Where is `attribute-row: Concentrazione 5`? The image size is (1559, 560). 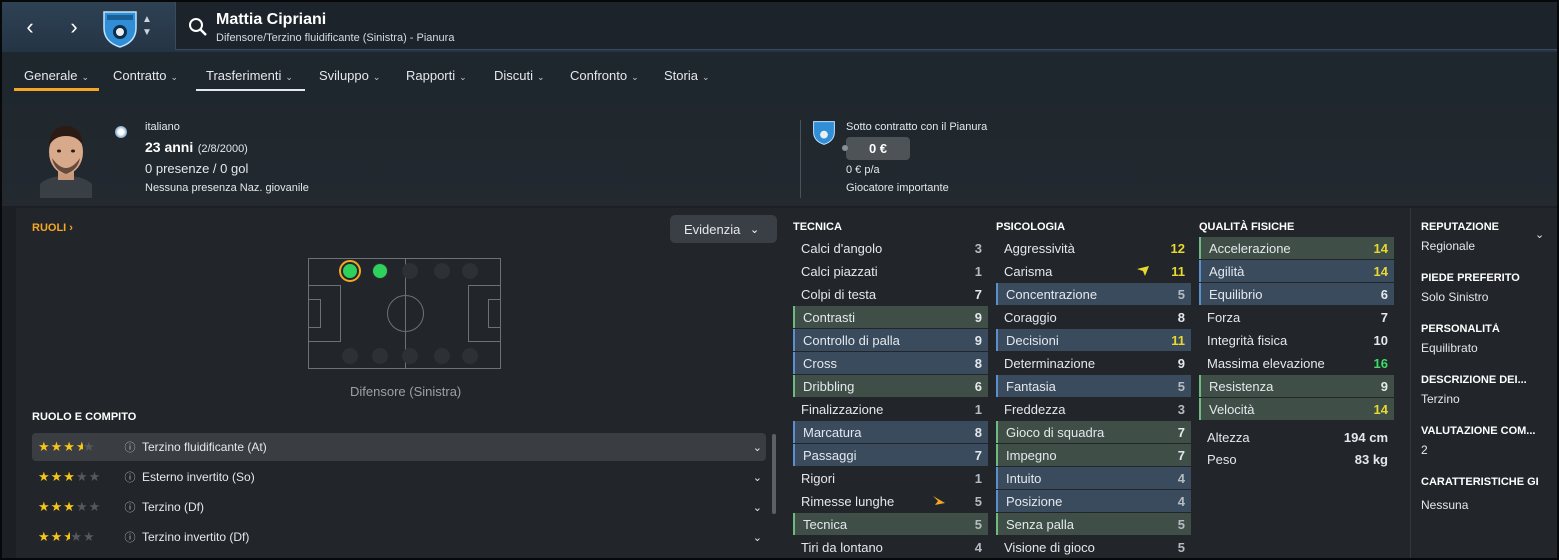 attribute-row: Concentrazione 5 is located at coordinates (1093, 294).